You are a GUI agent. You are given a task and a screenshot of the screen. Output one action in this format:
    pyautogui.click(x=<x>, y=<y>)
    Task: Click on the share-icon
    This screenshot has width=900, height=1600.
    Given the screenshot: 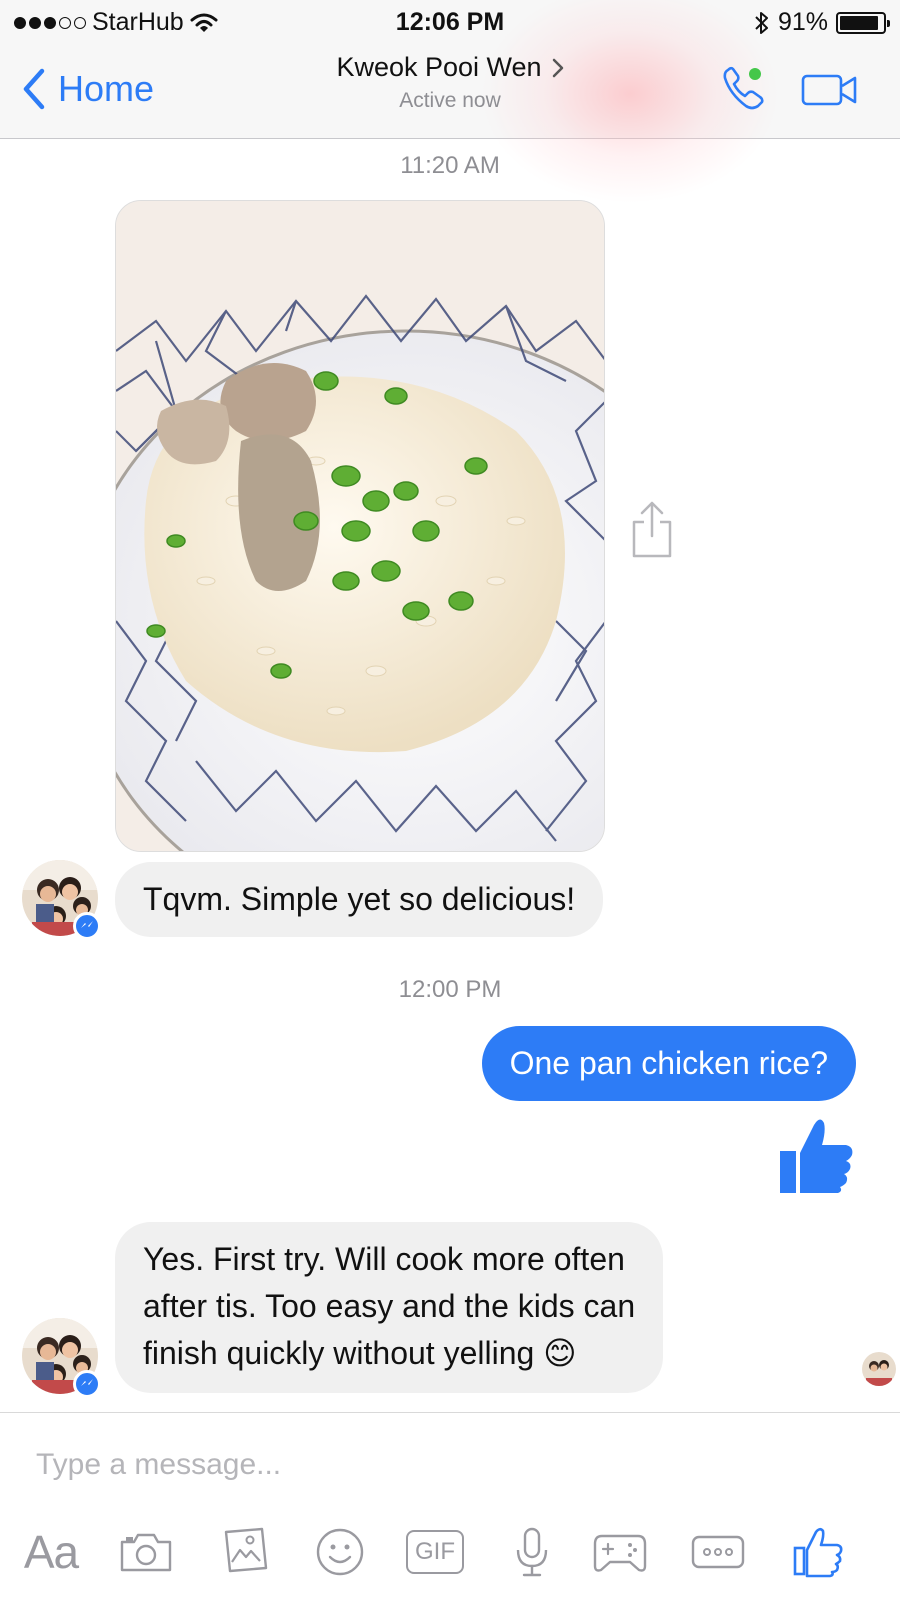 What is the action you would take?
    pyautogui.click(x=652, y=529)
    